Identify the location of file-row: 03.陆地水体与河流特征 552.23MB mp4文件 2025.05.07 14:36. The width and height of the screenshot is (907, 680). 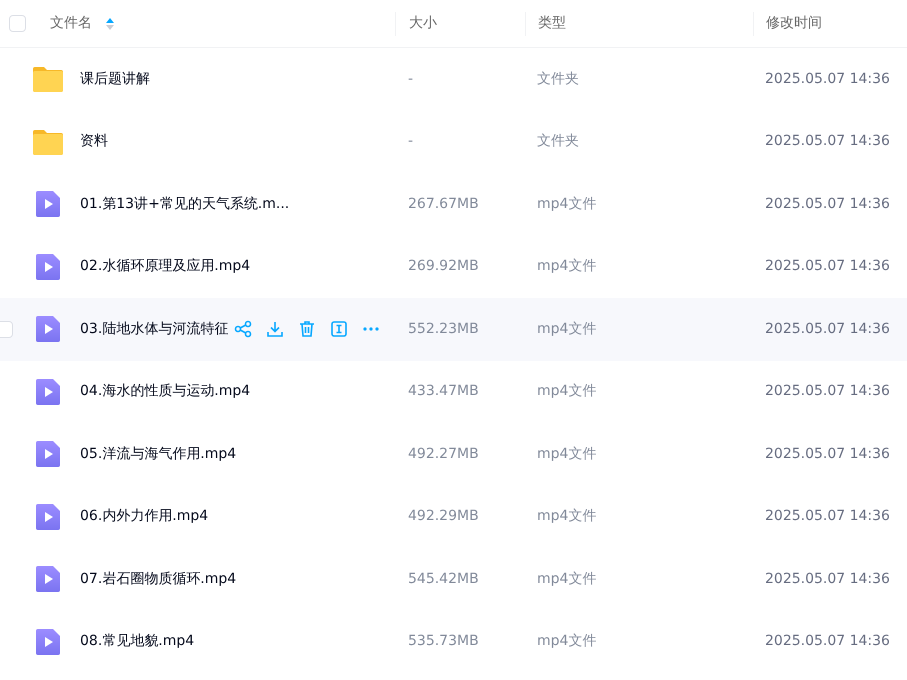
(453, 329).